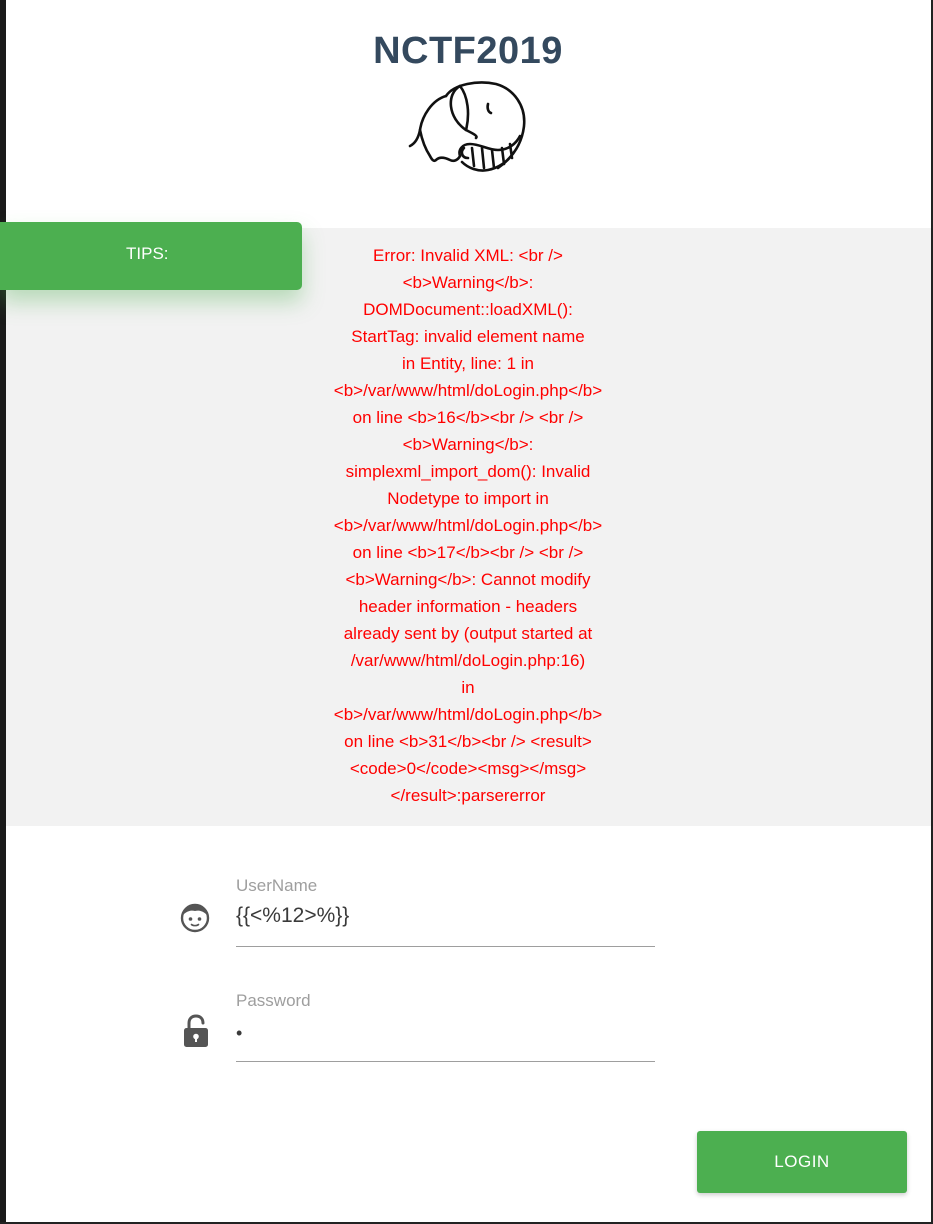 This screenshot has height=1224, width=933. I want to click on error-line: <b>Warning</b>: Cannot modify, so click(468, 579).